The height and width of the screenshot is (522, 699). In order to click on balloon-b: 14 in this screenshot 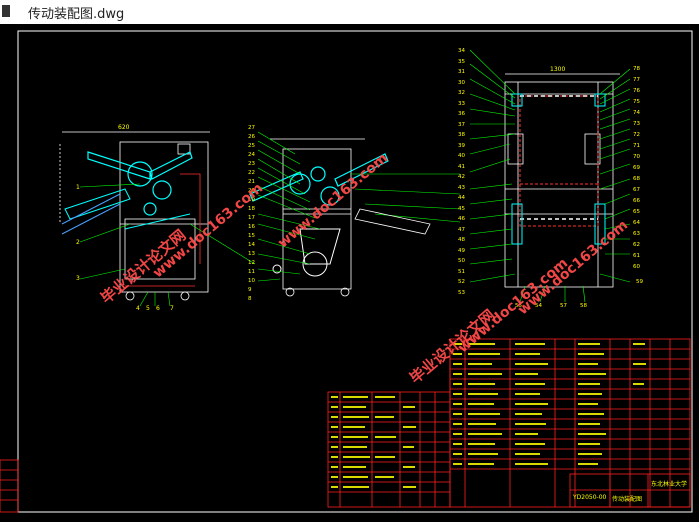, I will do `click(251, 245)`.